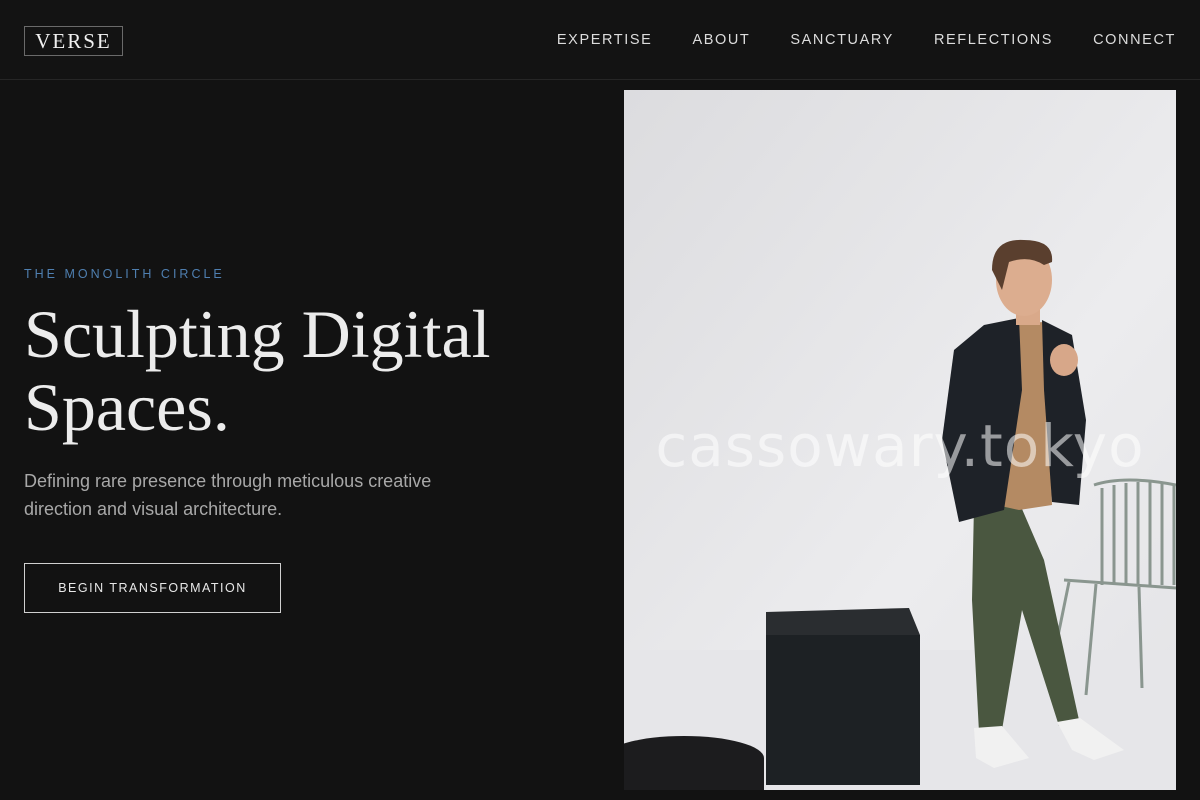 The height and width of the screenshot is (800, 1200). Describe the element at coordinates (842, 40) in the screenshot. I see `nav-link-sanctuary: SANCTUARY` at that location.